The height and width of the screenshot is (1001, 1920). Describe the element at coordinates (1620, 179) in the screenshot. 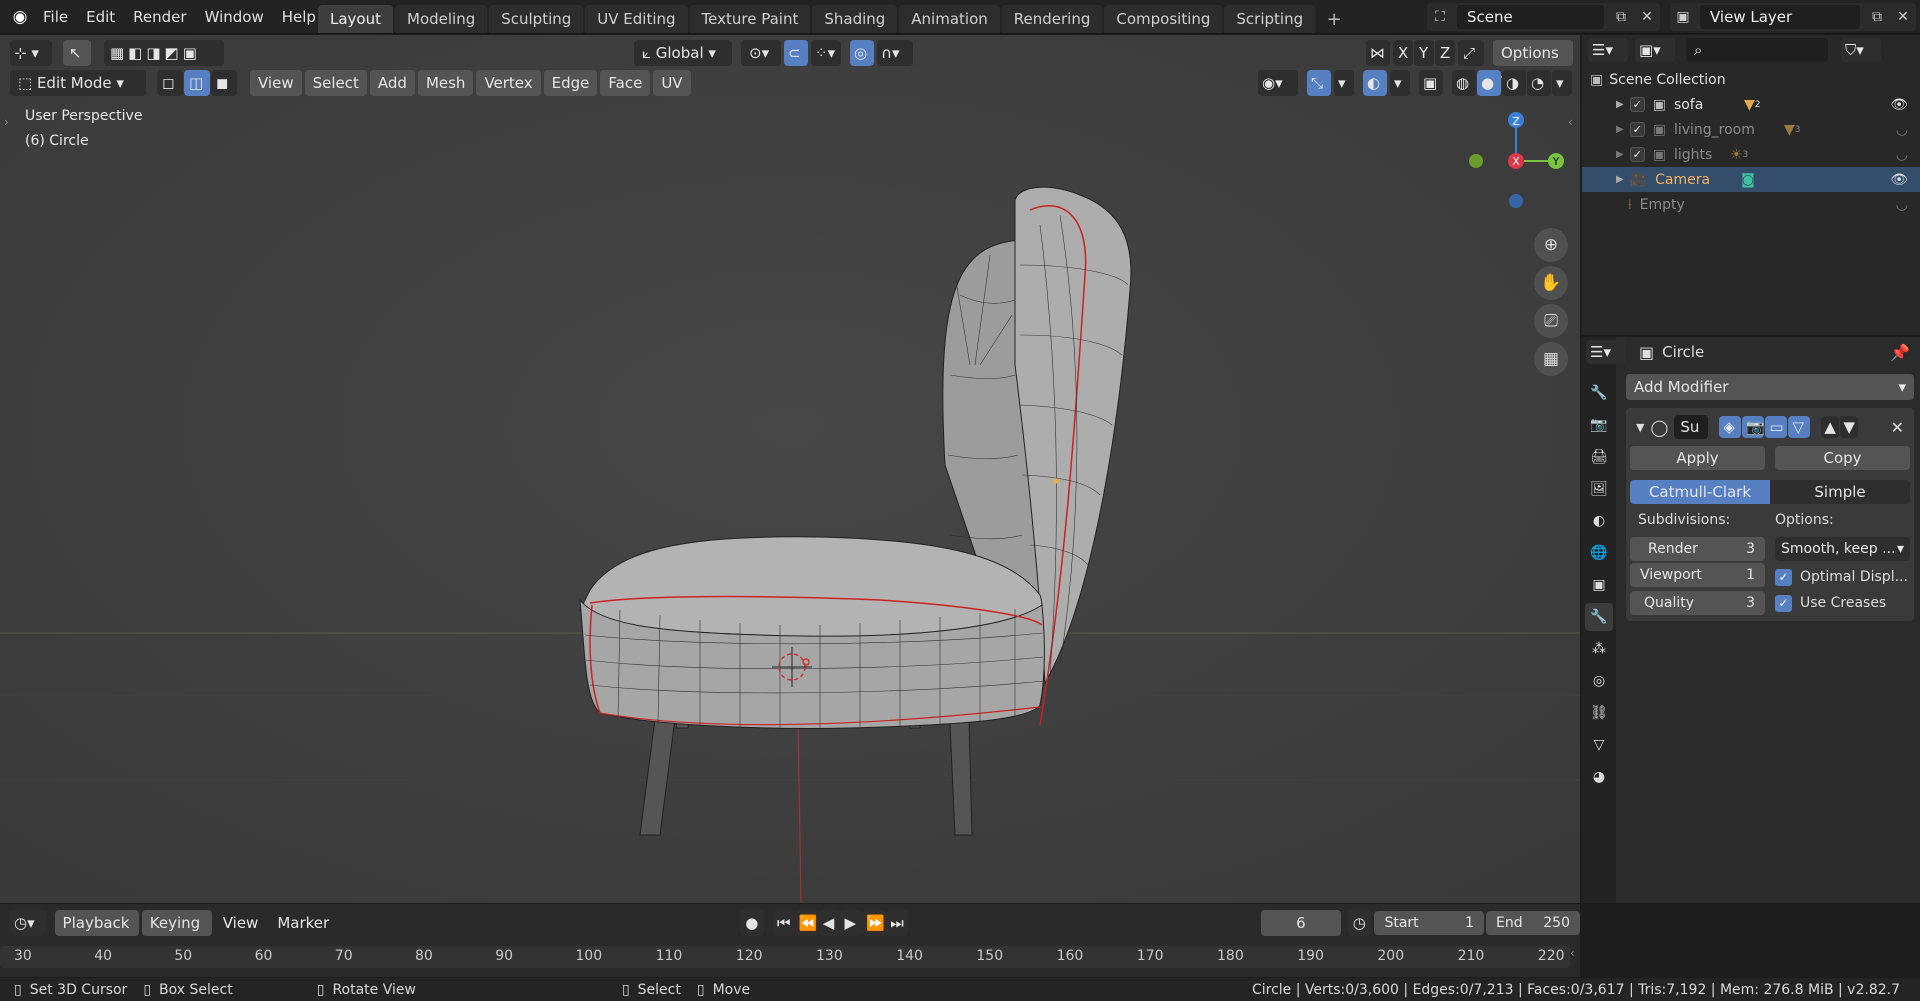

I see `expand-arrow-icon: ▶` at that location.